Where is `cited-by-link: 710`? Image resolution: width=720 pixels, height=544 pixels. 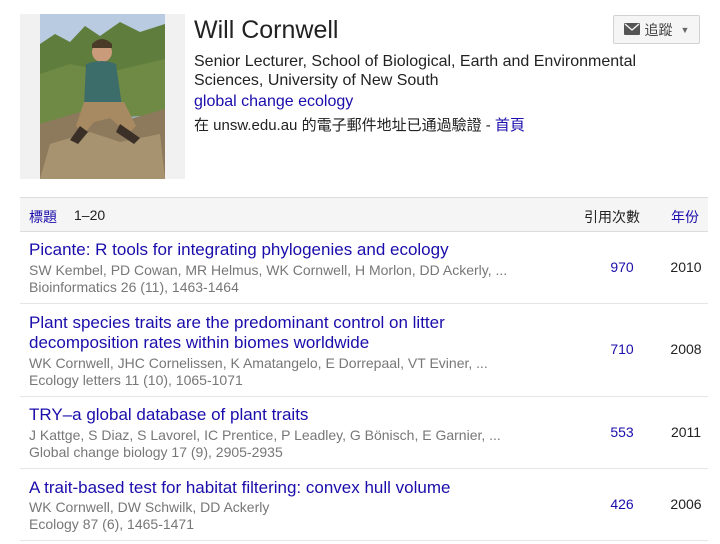 cited-by-link: 710 is located at coordinates (622, 349).